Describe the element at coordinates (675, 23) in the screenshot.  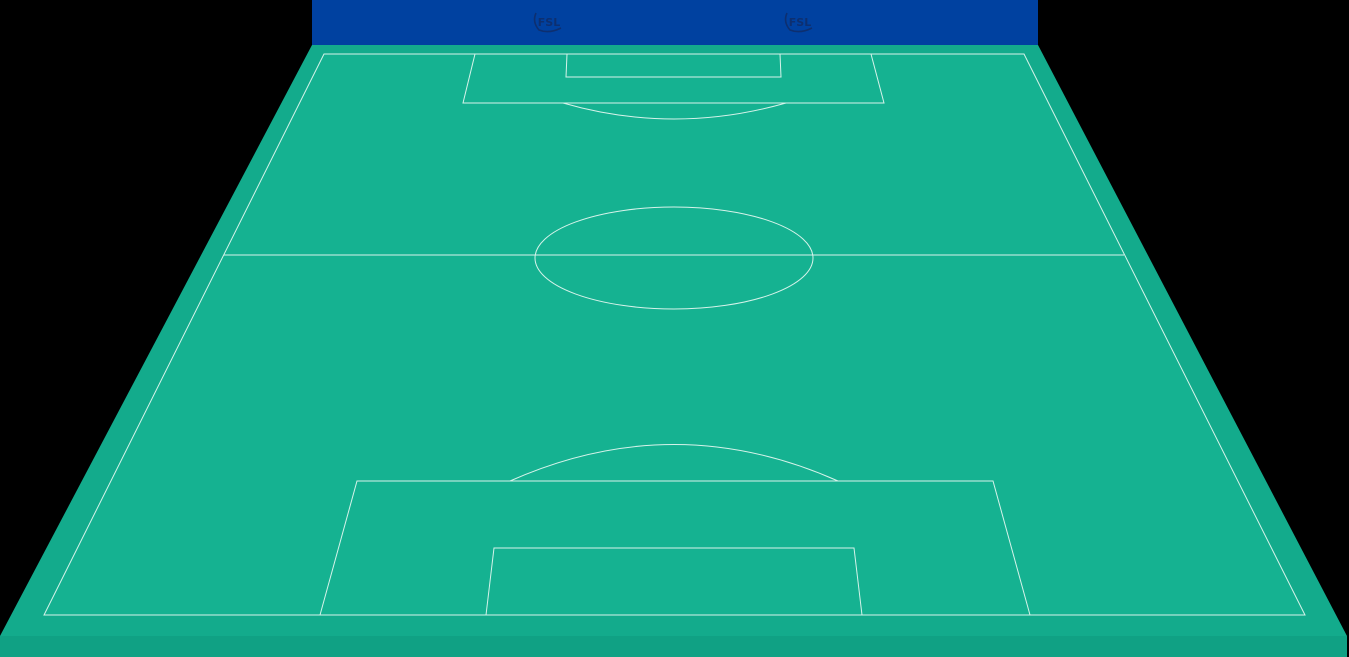
I see `advertising-board` at that location.